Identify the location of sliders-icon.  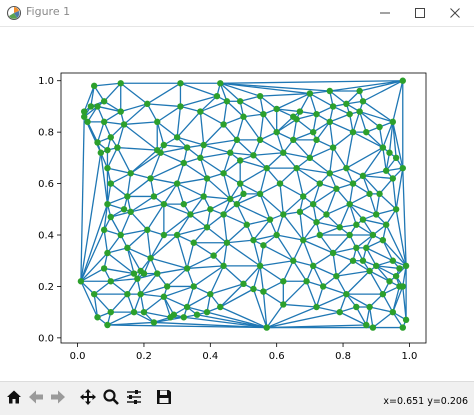
(134, 397).